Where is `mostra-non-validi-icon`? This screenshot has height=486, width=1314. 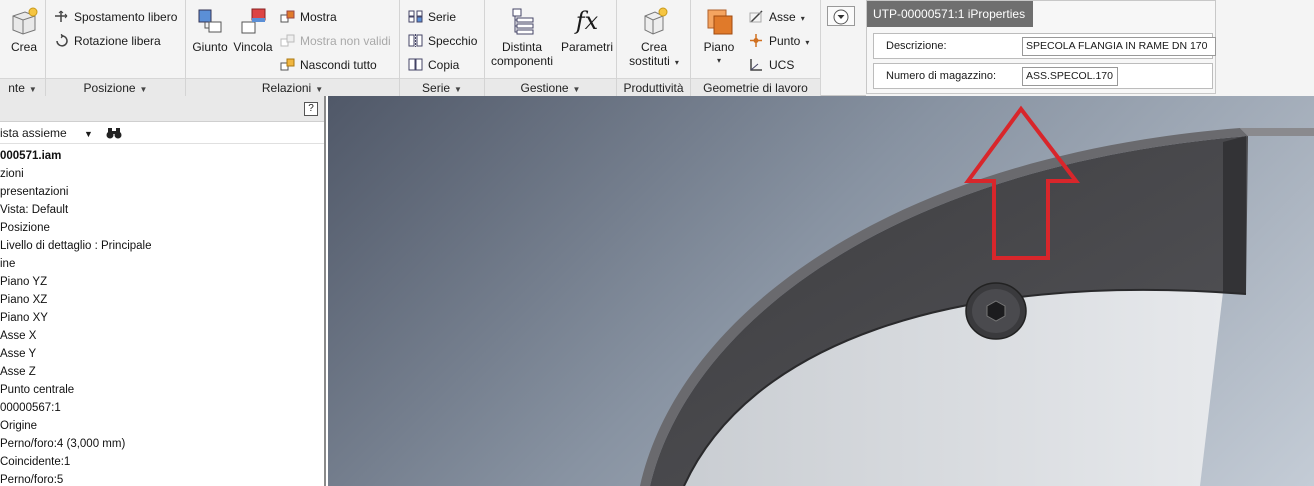 mostra-non-validi-icon is located at coordinates (287, 40).